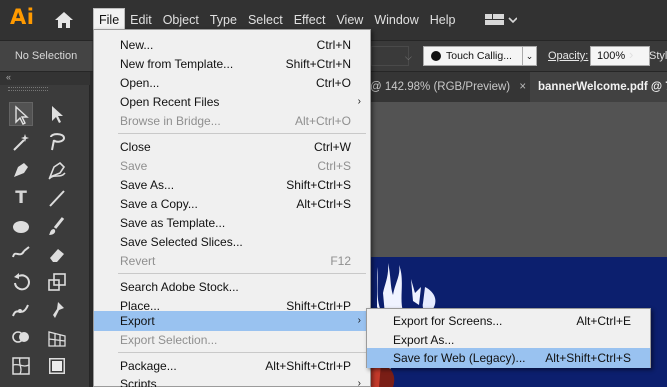  Describe the element at coordinates (223, 20) in the screenshot. I see `menu-type: Type` at that location.